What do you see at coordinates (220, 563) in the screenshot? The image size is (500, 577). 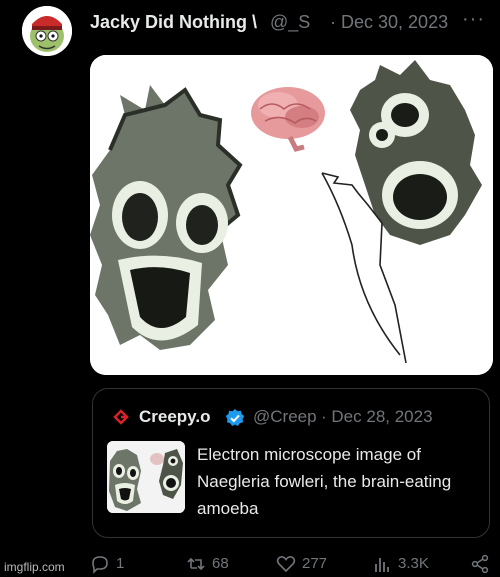 I see `repost-count: 68` at bounding box center [220, 563].